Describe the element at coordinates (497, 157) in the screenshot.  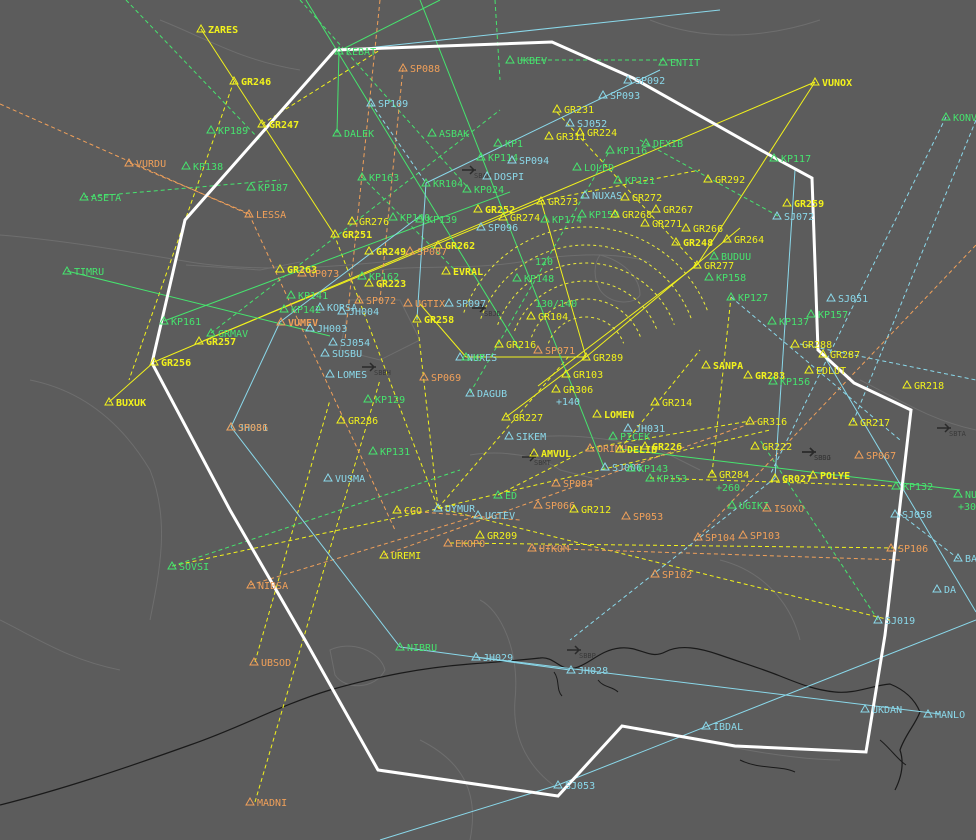
I see `waypoint-kp114: KP114` at that location.